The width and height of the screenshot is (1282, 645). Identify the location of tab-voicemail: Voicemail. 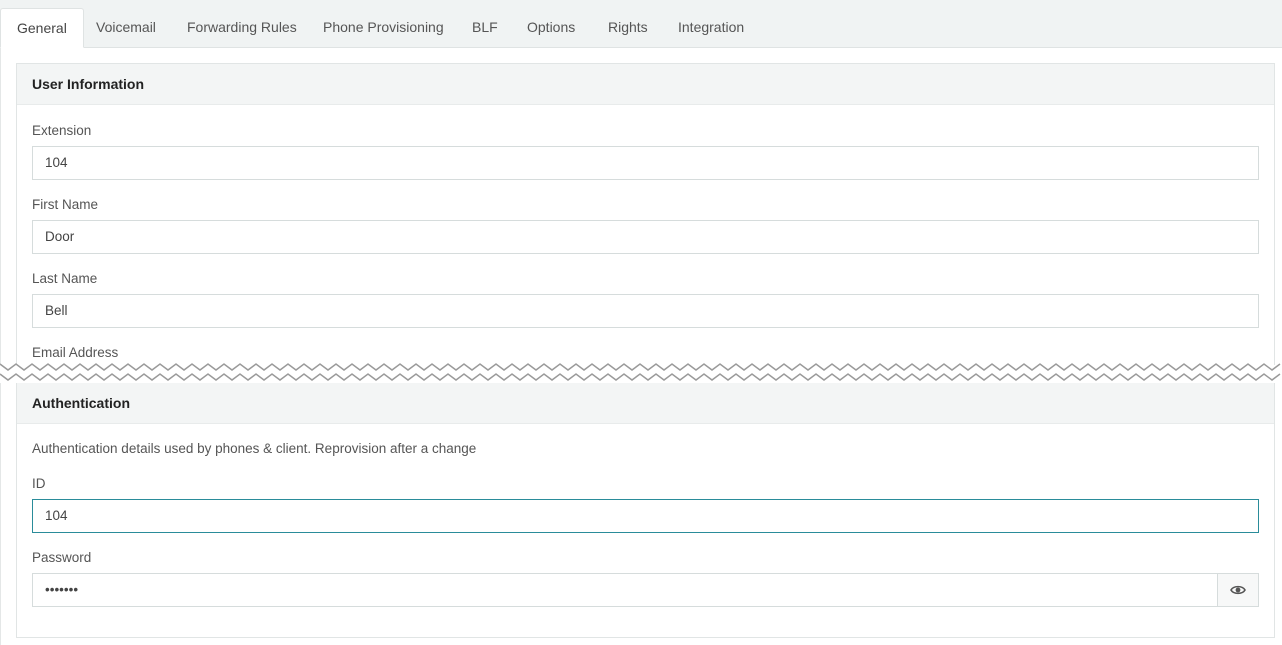
(126, 28).